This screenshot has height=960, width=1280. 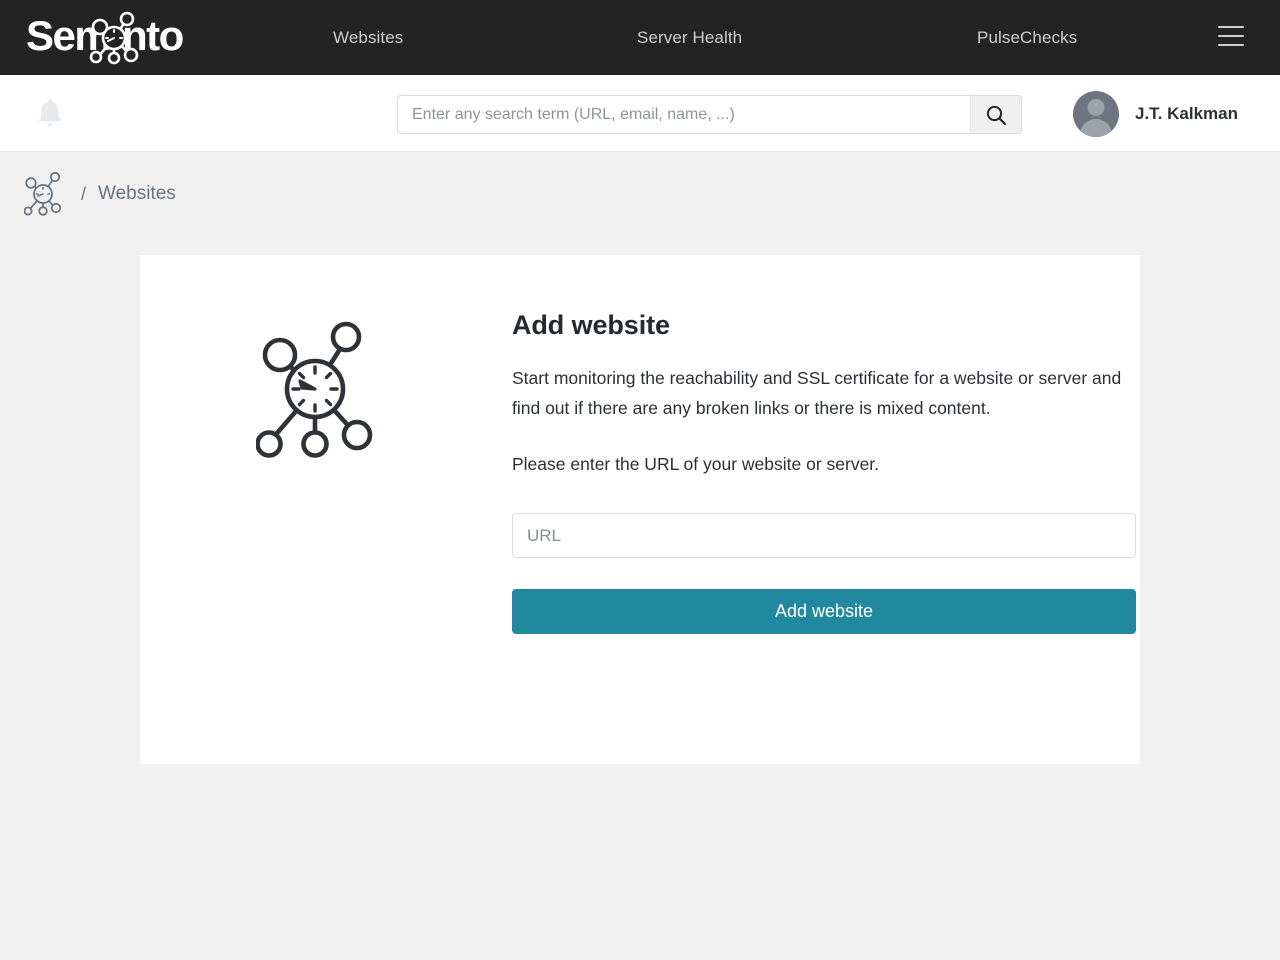 I want to click on search-input, so click(x=683, y=114).